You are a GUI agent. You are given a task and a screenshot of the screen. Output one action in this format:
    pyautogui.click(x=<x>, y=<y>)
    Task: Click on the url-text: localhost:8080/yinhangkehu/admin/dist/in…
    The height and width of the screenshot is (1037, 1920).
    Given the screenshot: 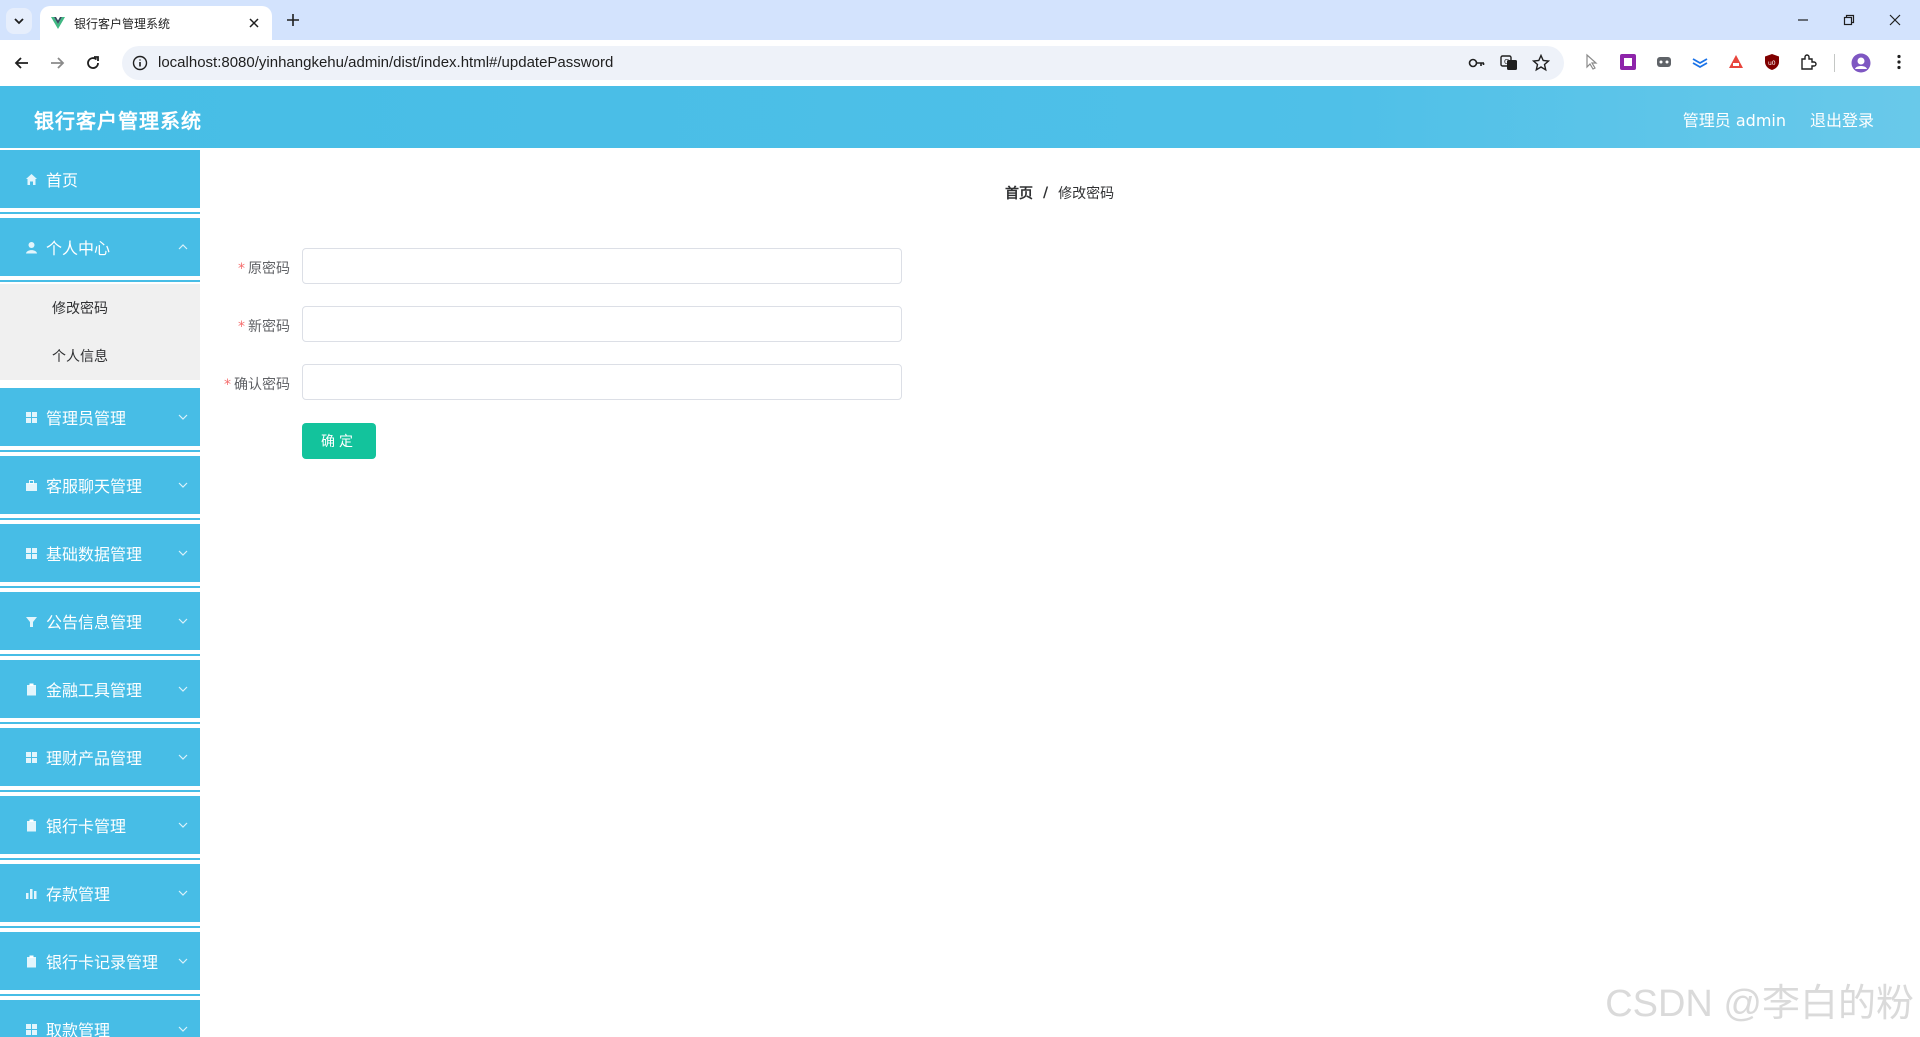 What is the action you would take?
    pyautogui.click(x=385, y=62)
    